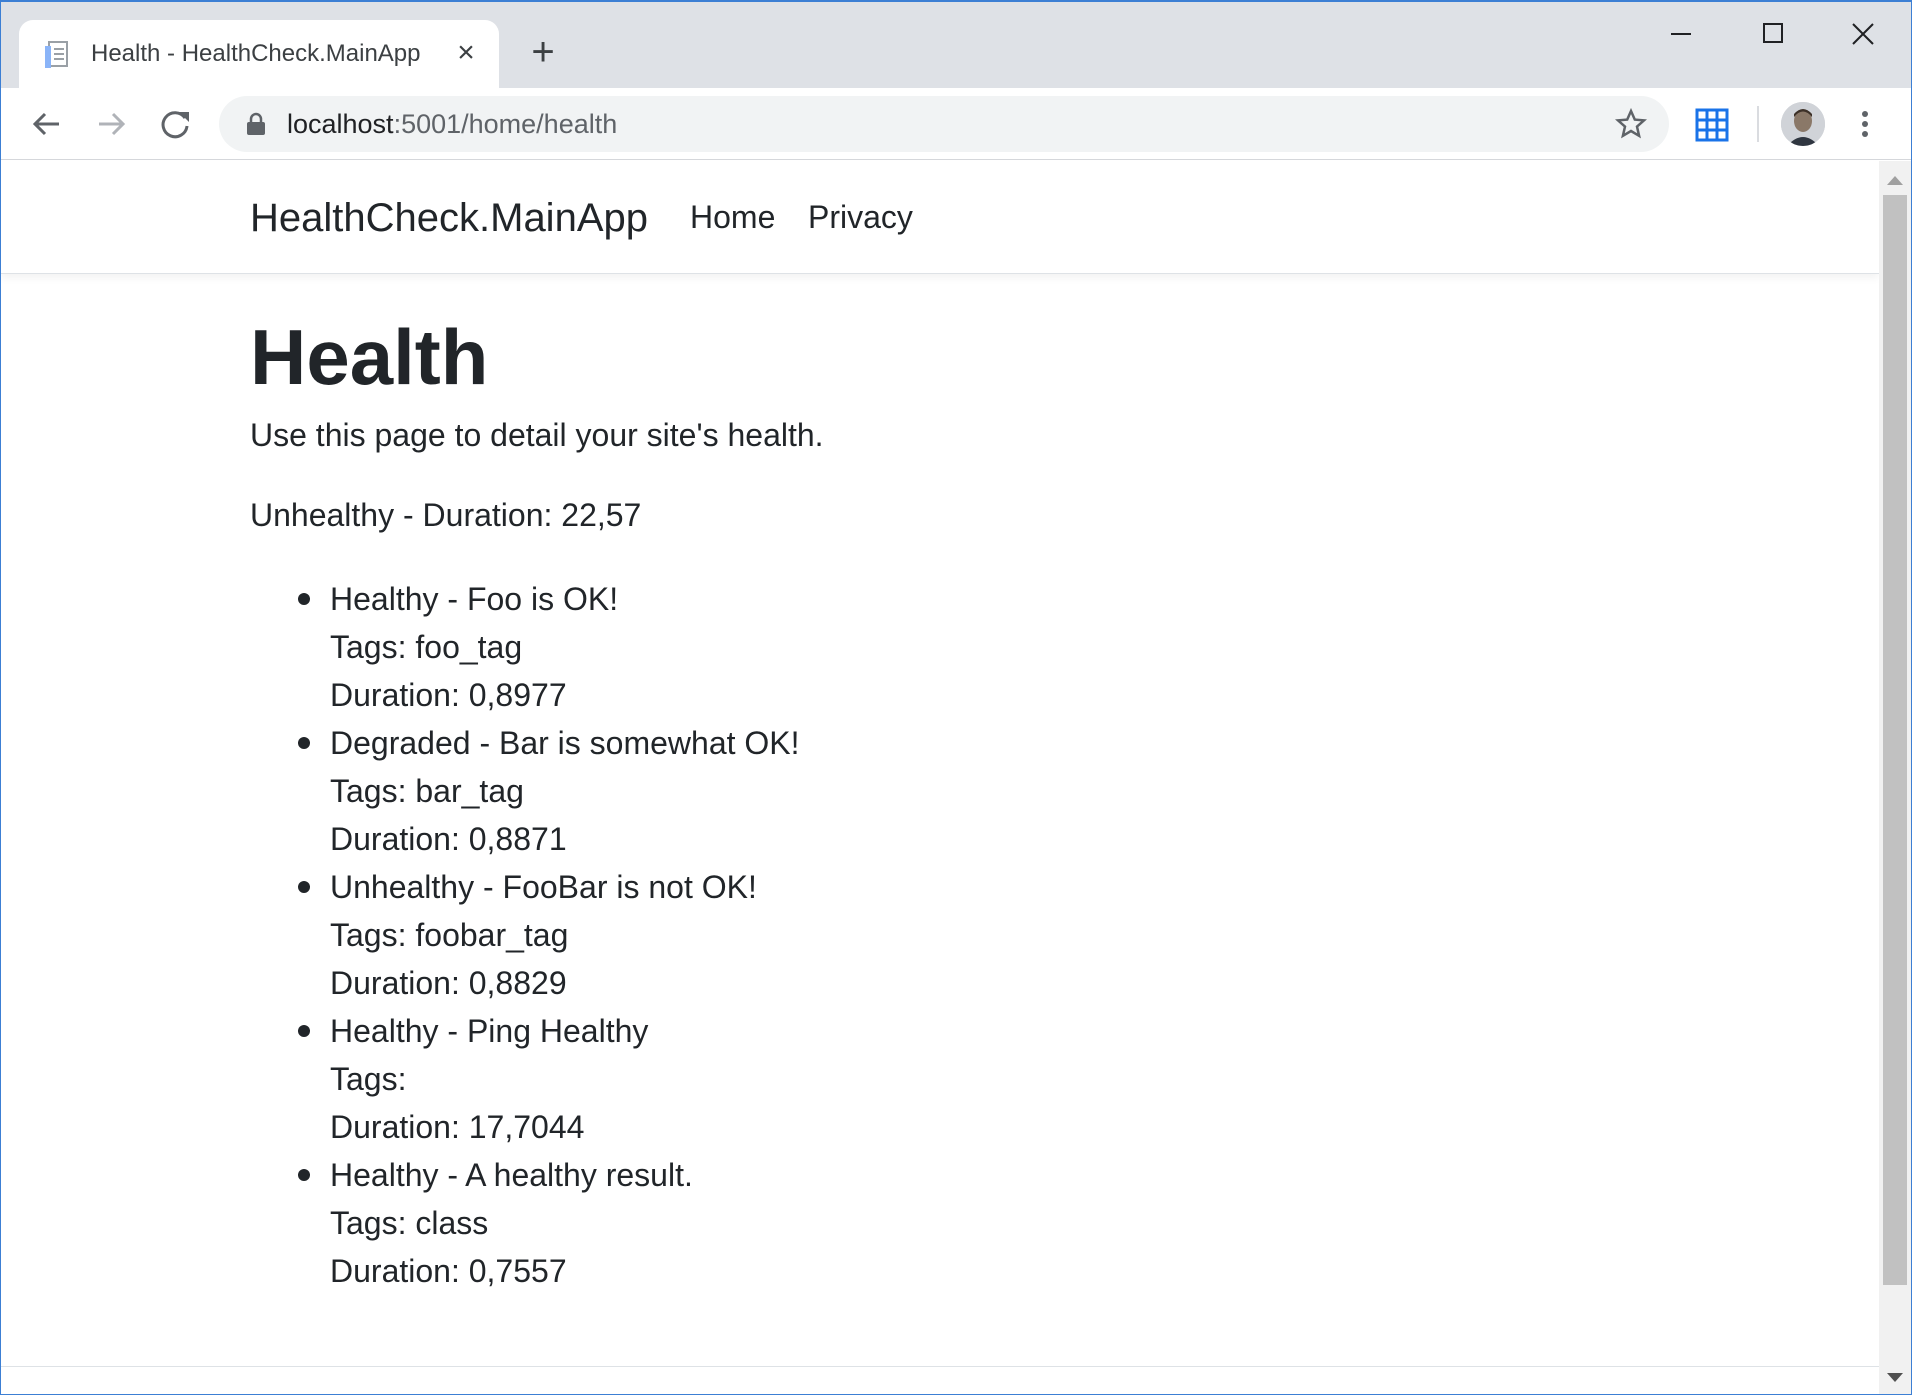 The width and height of the screenshot is (1912, 1395). I want to click on extension-grid-icon, so click(1712, 125).